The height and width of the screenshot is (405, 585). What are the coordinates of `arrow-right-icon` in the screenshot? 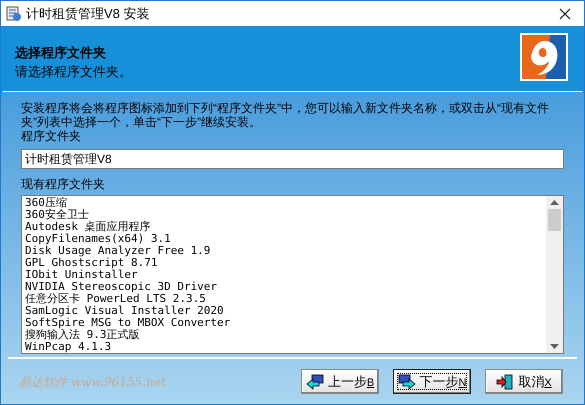 It's located at (407, 382).